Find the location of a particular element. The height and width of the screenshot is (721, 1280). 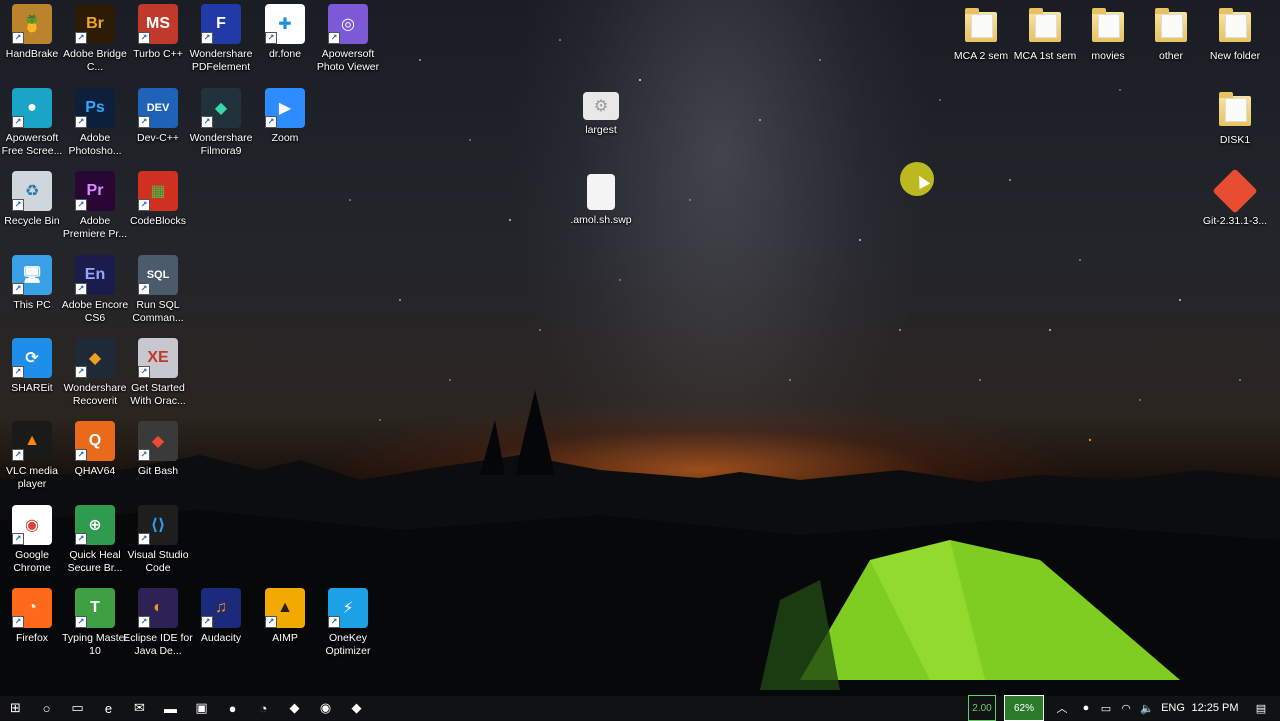

chrome-taskbar-icon: ◉ is located at coordinates (325, 708).